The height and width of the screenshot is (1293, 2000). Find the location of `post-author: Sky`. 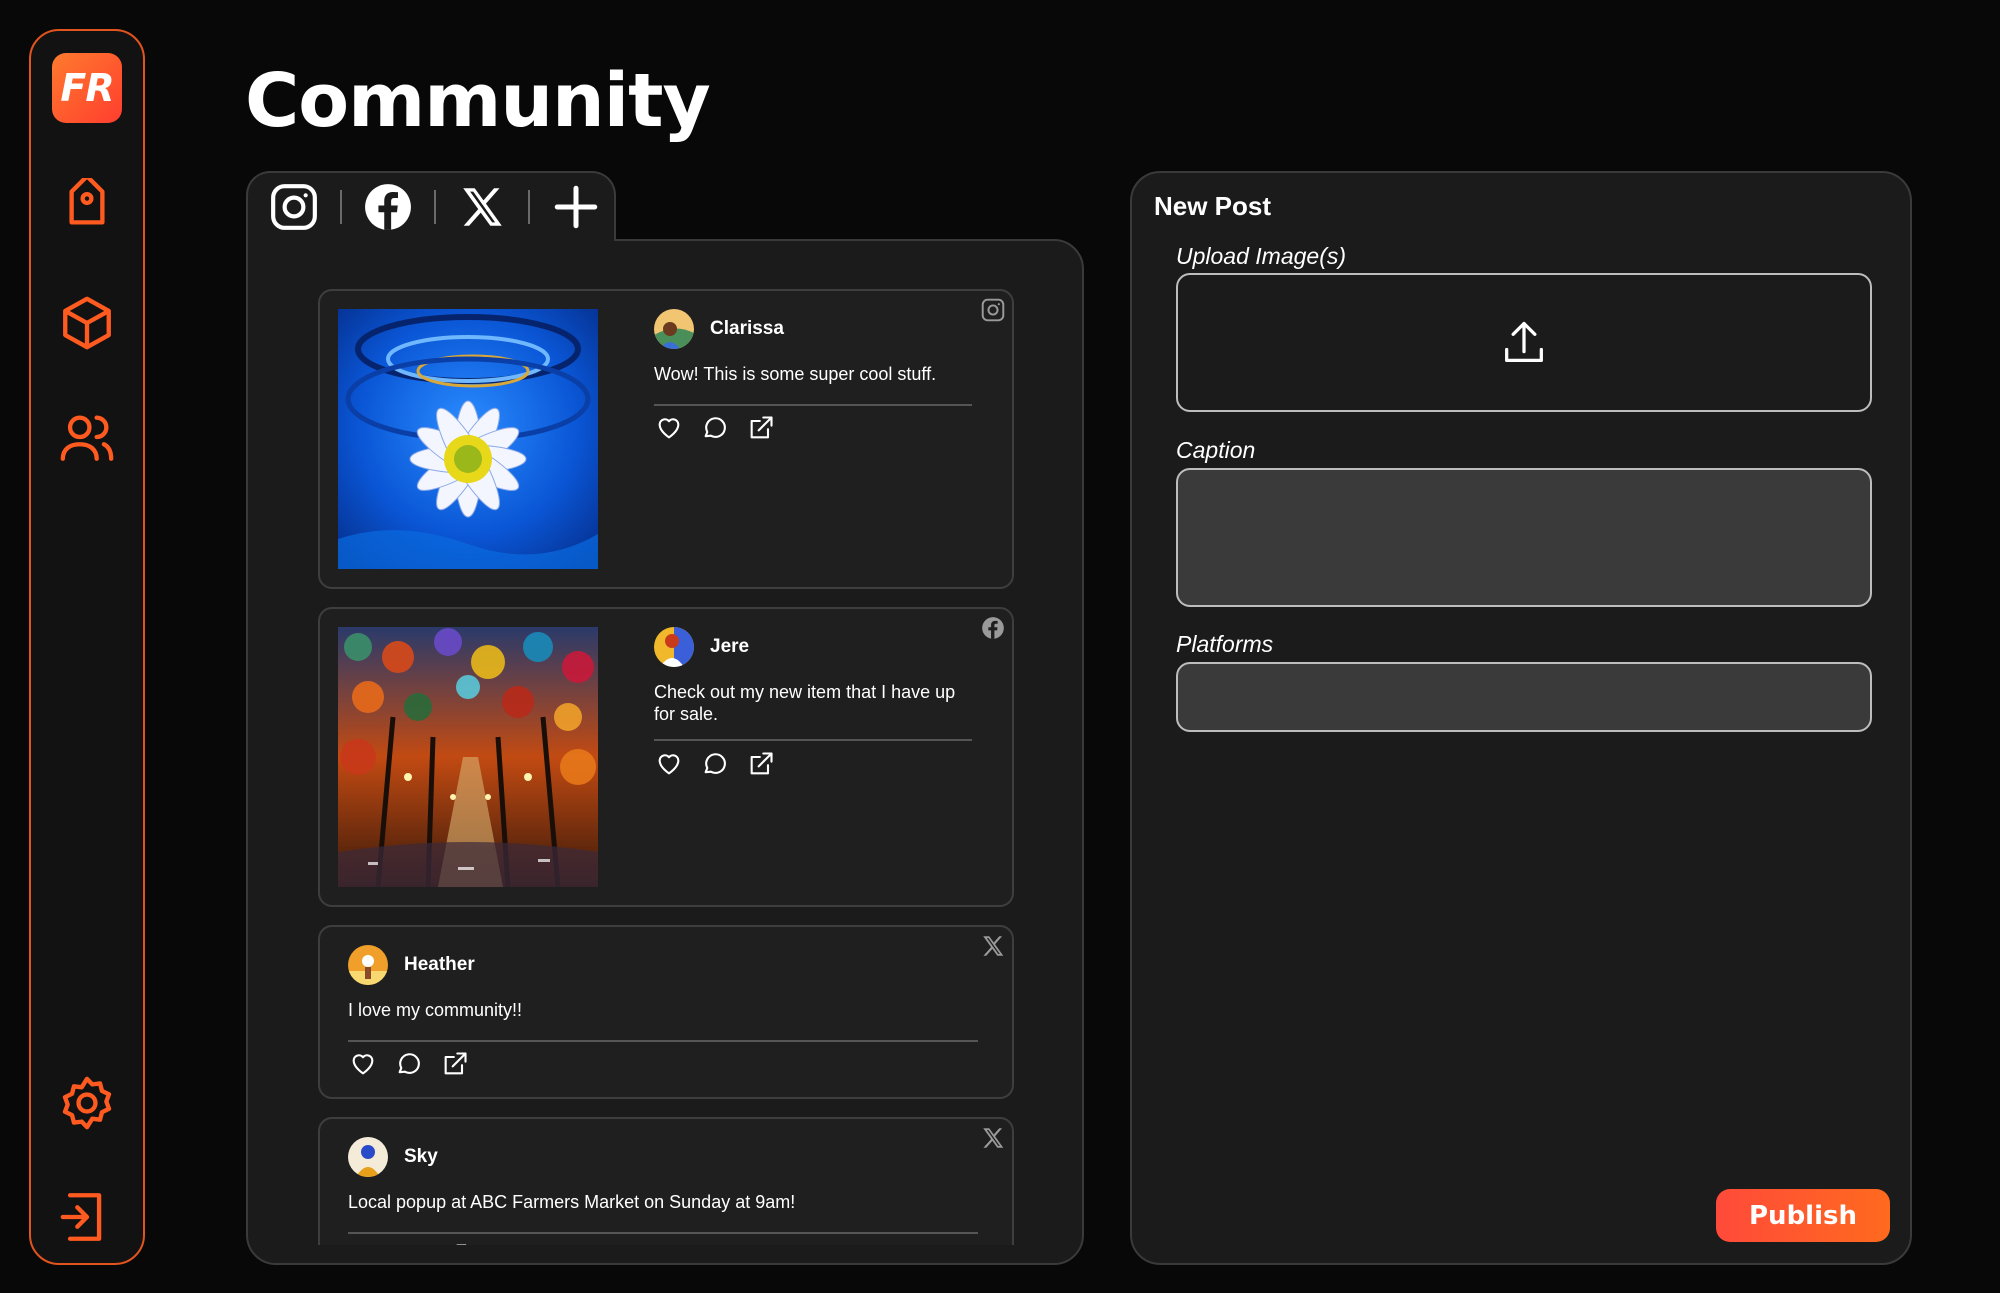

post-author: Sky is located at coordinates (393, 1157).